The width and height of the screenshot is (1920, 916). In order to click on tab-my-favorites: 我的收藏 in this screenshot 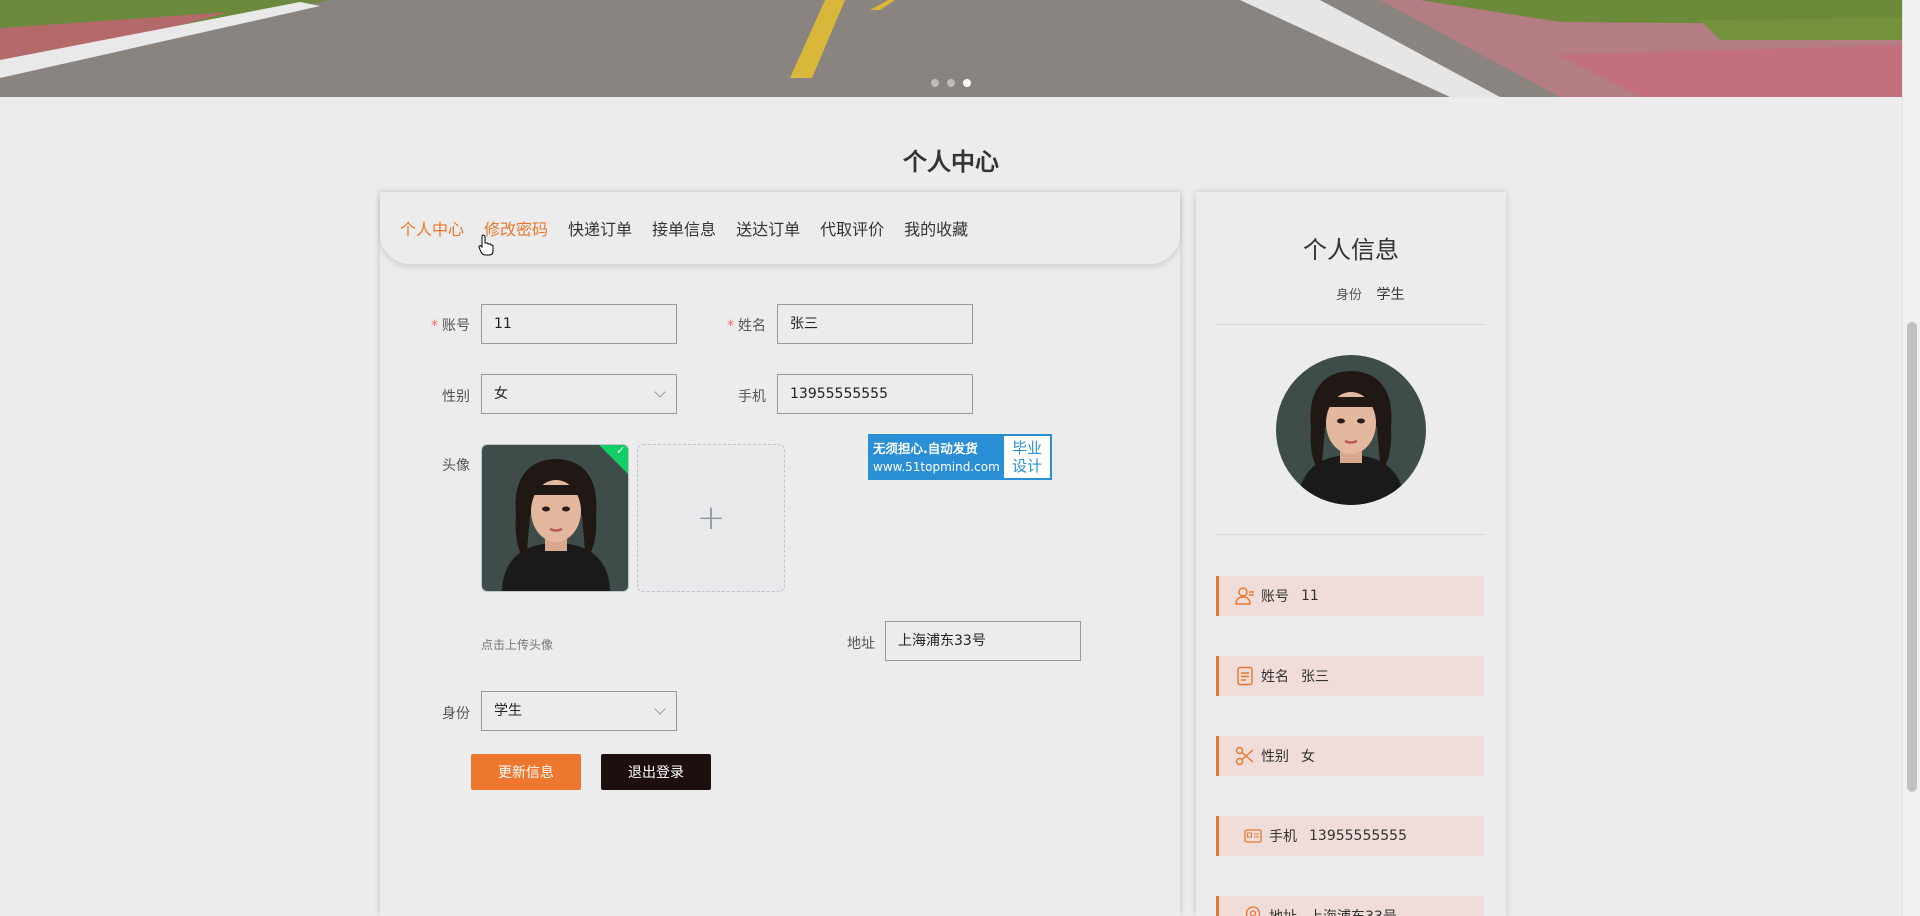, I will do `click(936, 228)`.